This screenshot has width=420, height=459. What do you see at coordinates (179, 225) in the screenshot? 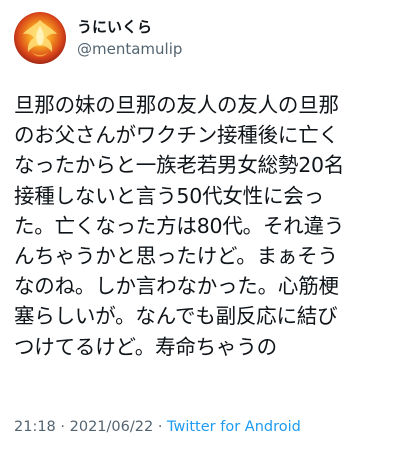
I see `tweet-text-line: た。亡くなった方は80代。それ違う` at bounding box center [179, 225].